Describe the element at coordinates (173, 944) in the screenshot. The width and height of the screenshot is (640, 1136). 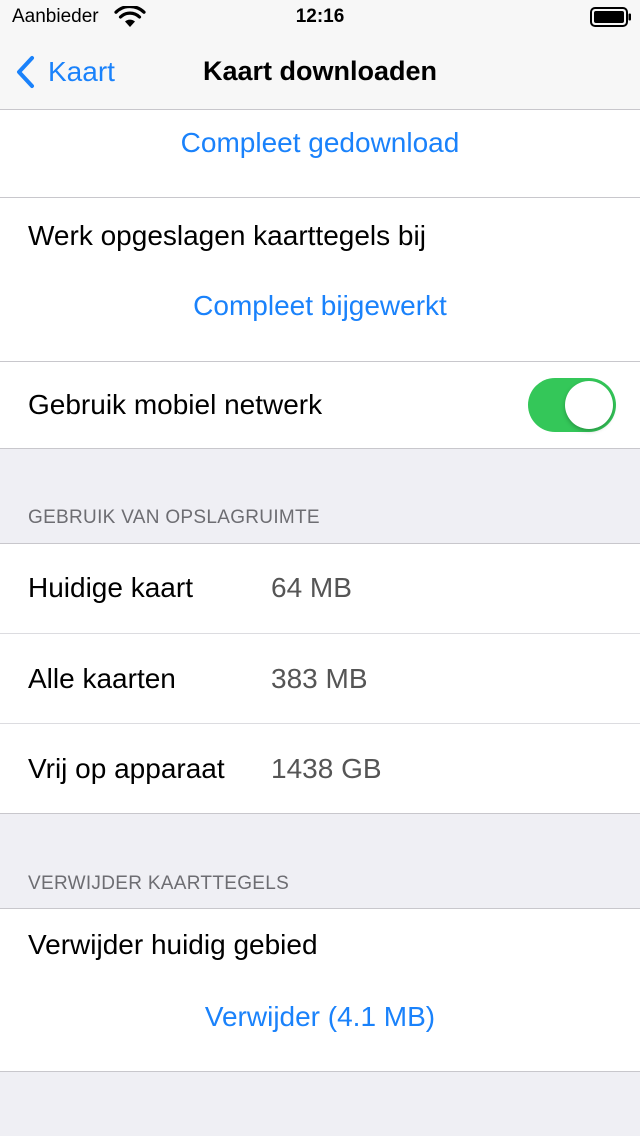
I see `delete-area-label: Verwijder huidig gebied` at that location.